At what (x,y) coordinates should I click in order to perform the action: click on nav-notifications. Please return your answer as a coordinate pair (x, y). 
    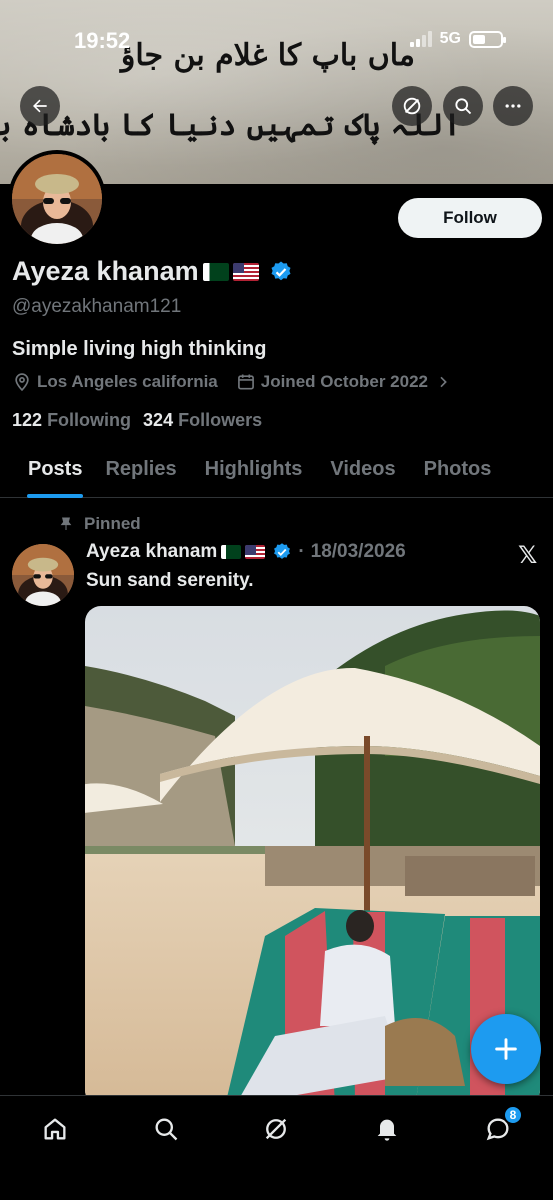
    Looking at the image, I should click on (387, 1129).